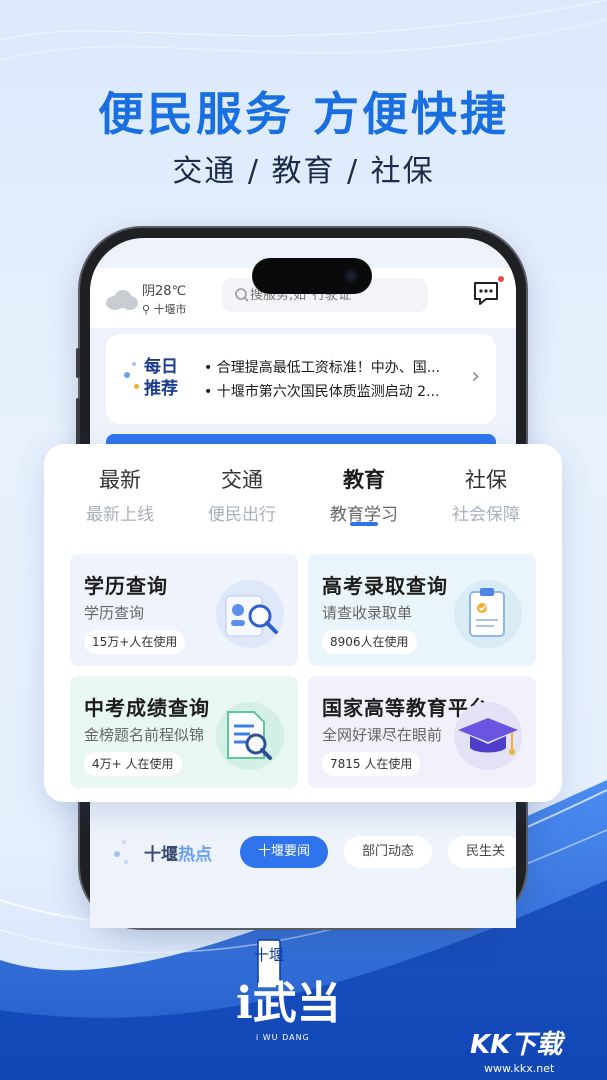 Image resolution: width=607 pixels, height=1080 pixels. I want to click on location-pin-icon: ⚲, so click(146, 309).